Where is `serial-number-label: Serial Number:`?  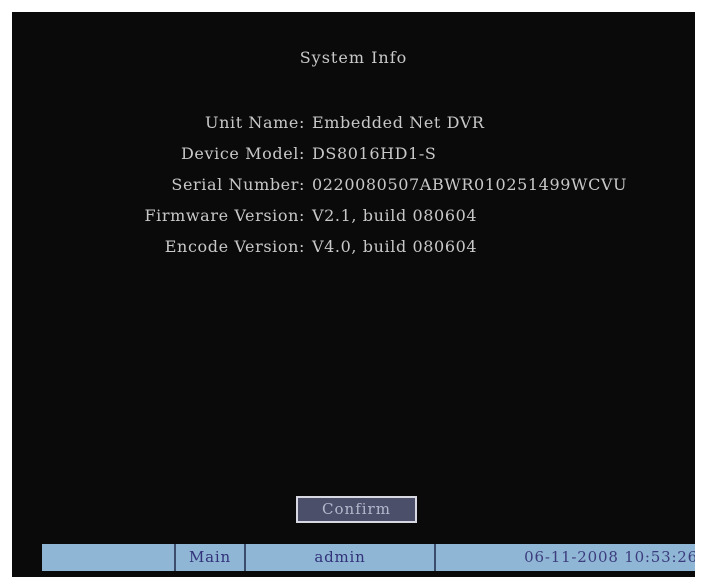 serial-number-label: Serial Number: is located at coordinates (238, 184).